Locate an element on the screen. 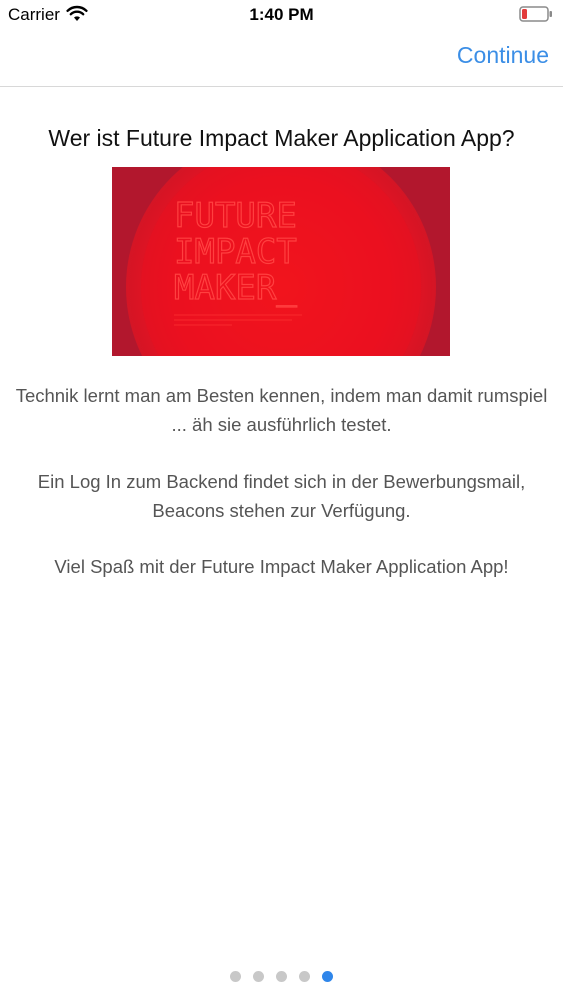 The image size is (563, 1000). hero-image: FUTURE IMPACT MAKER_ is located at coordinates (281, 261).